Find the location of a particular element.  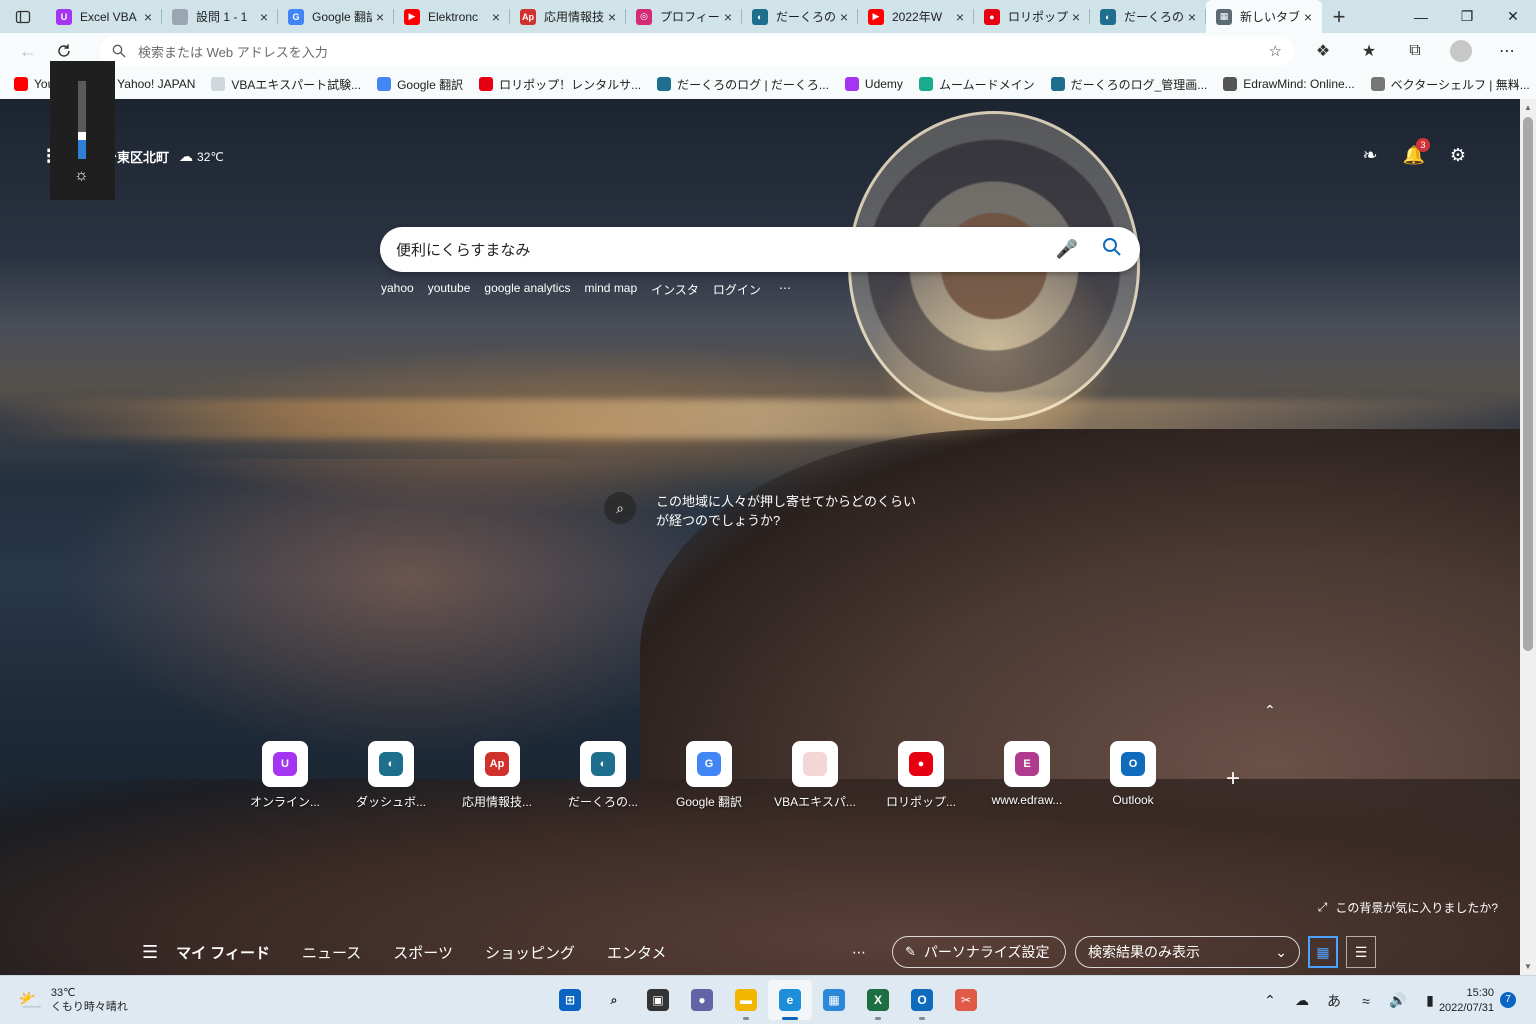

quick-link: youtube is located at coordinates (449, 289).